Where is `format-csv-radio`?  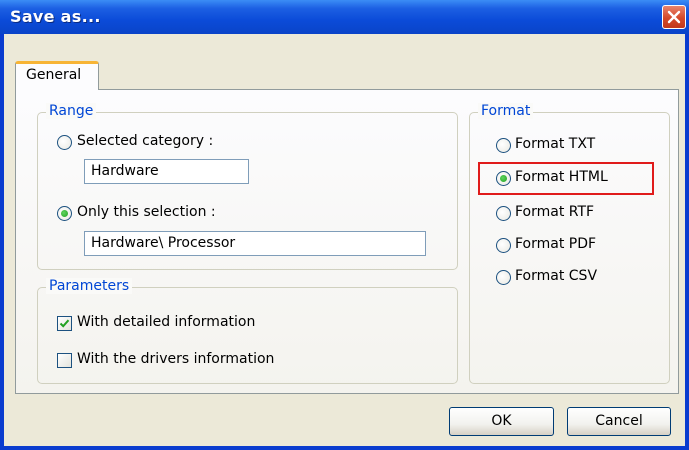
format-csv-radio is located at coordinates (503, 277).